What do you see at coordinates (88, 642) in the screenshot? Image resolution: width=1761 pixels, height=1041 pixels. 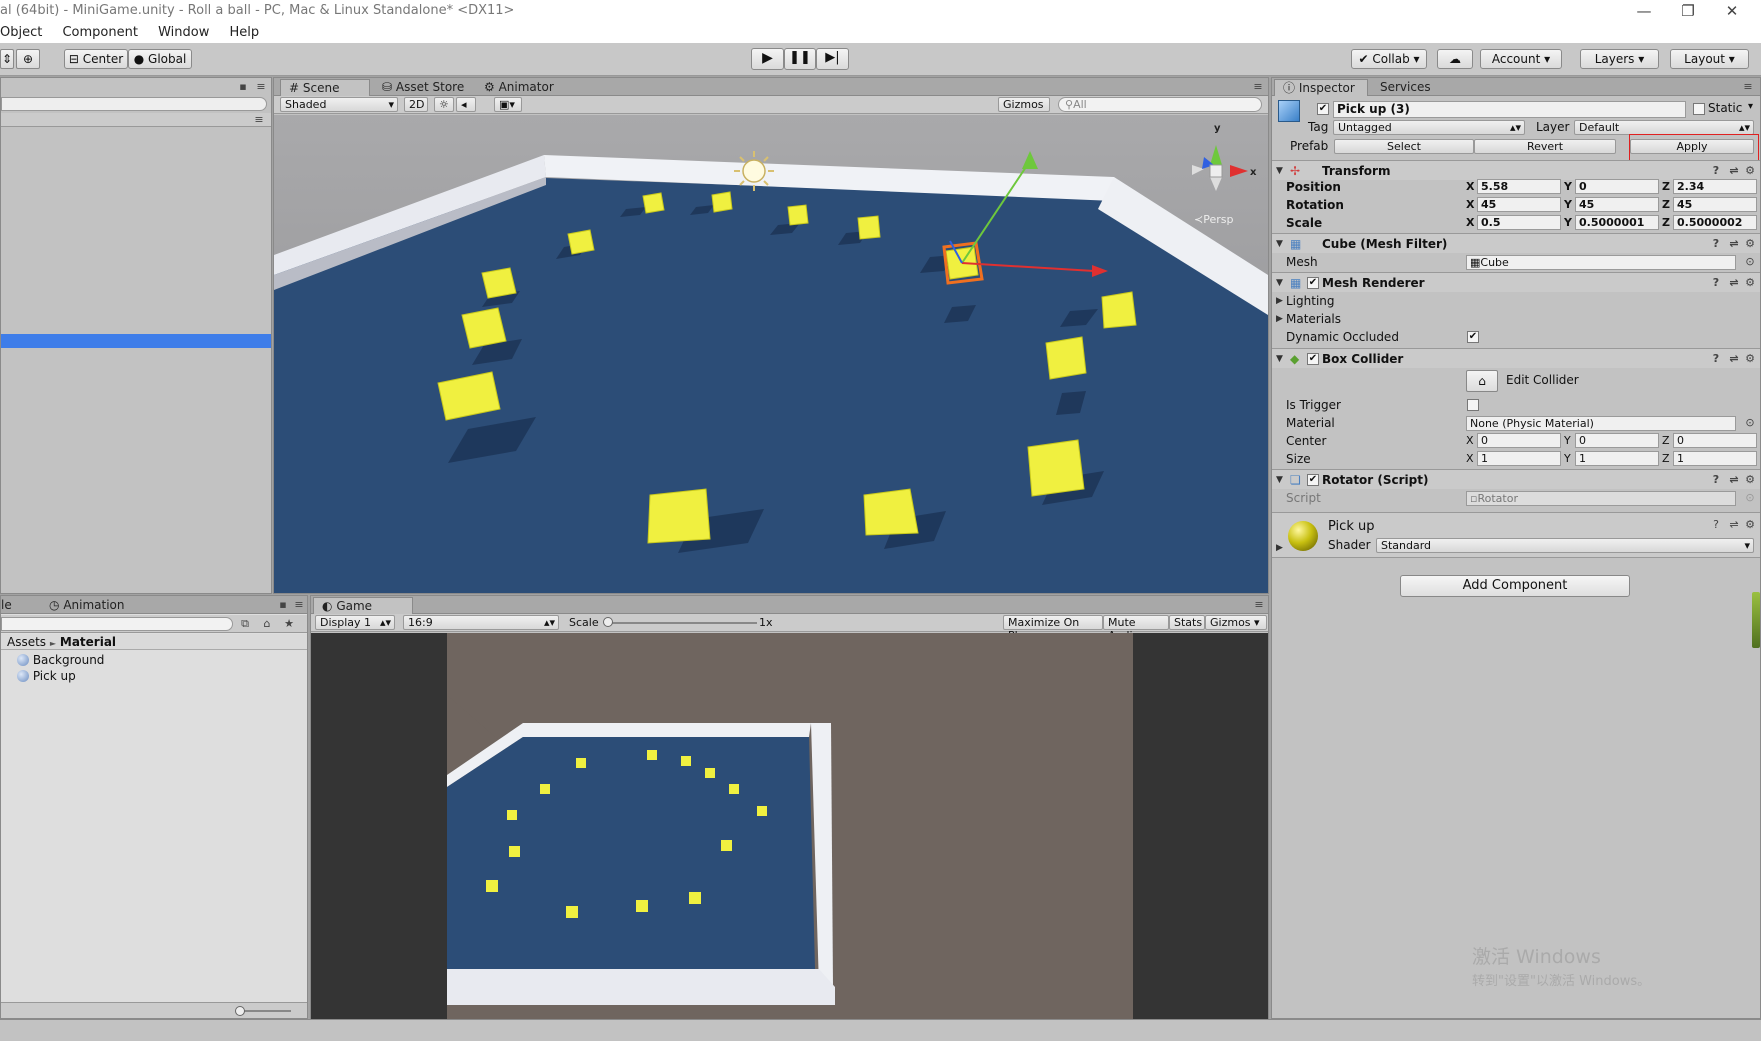 I see `breadcrumb-material: Material` at bounding box center [88, 642].